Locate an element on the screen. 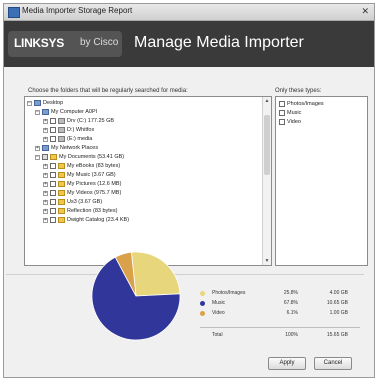 The height and width of the screenshot is (381, 378). tree-item-usb: + Us3 (3.67 GB) is located at coordinates (72, 202).